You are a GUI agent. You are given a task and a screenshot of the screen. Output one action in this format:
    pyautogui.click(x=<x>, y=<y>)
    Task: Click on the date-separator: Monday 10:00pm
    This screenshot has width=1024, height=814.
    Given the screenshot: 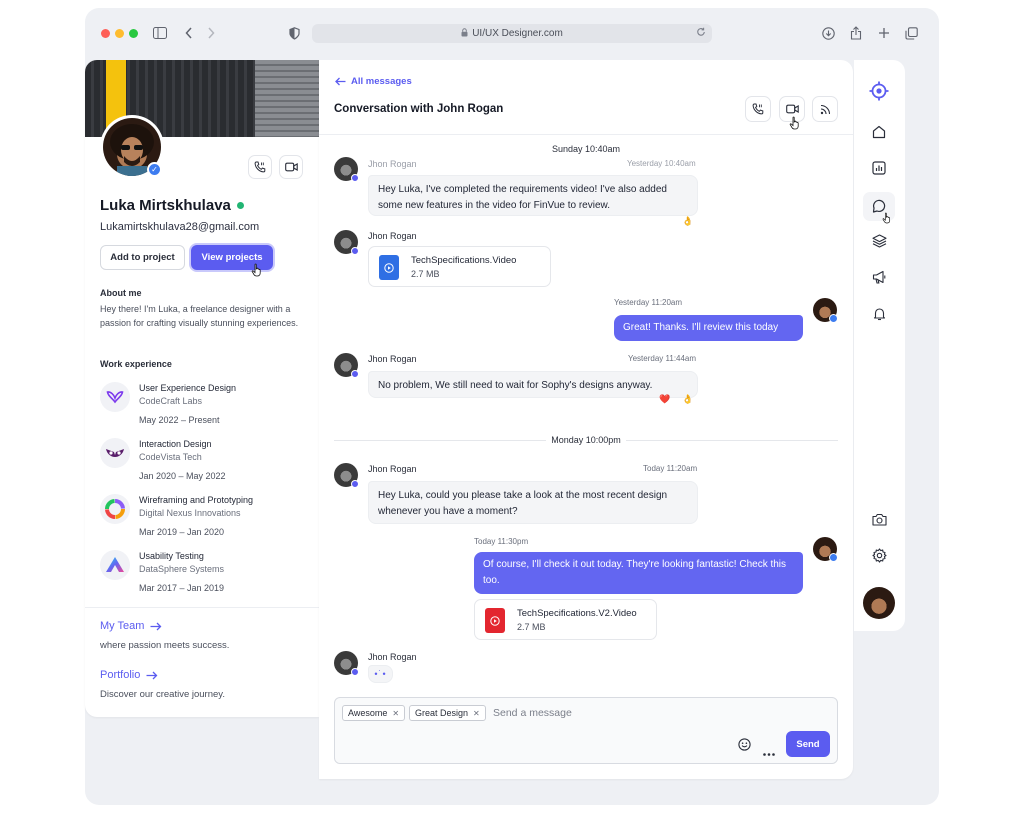 What is the action you would take?
    pyautogui.click(x=586, y=440)
    